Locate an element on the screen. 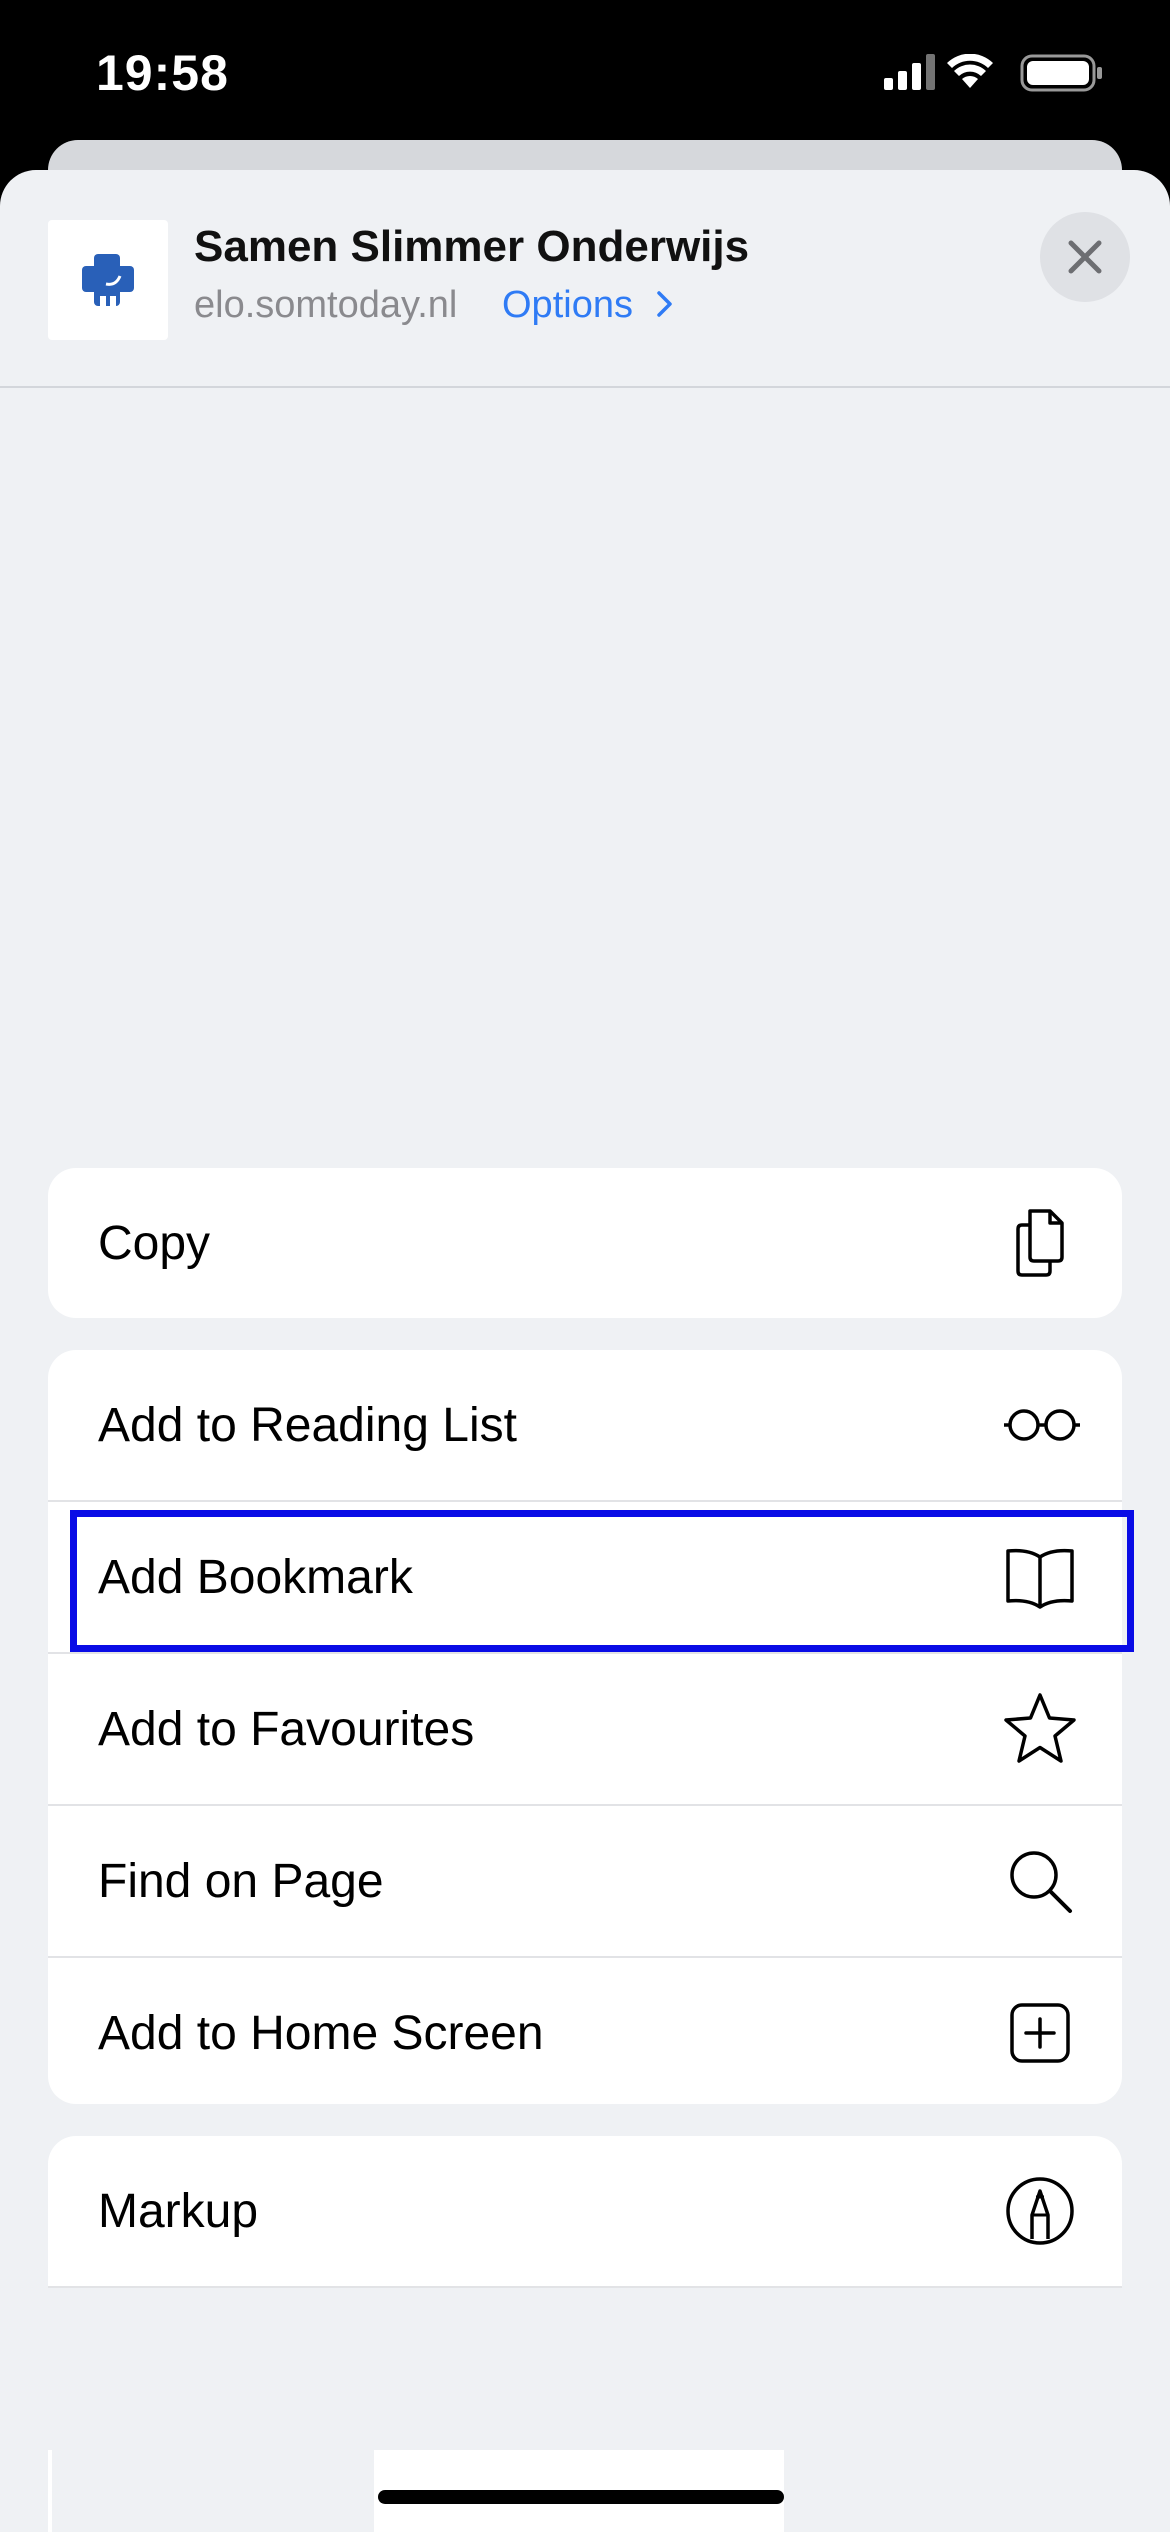 The image size is (1170, 2532). bottom-edge is located at coordinates (50, 2491).